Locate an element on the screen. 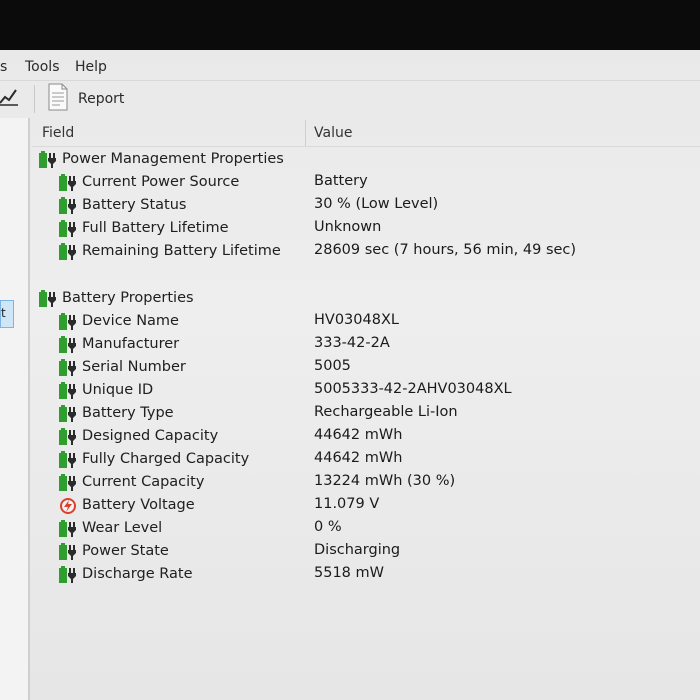 The height and width of the screenshot is (700, 700). table-row: Discharge Rate 5518 mW is located at coordinates (366, 575).